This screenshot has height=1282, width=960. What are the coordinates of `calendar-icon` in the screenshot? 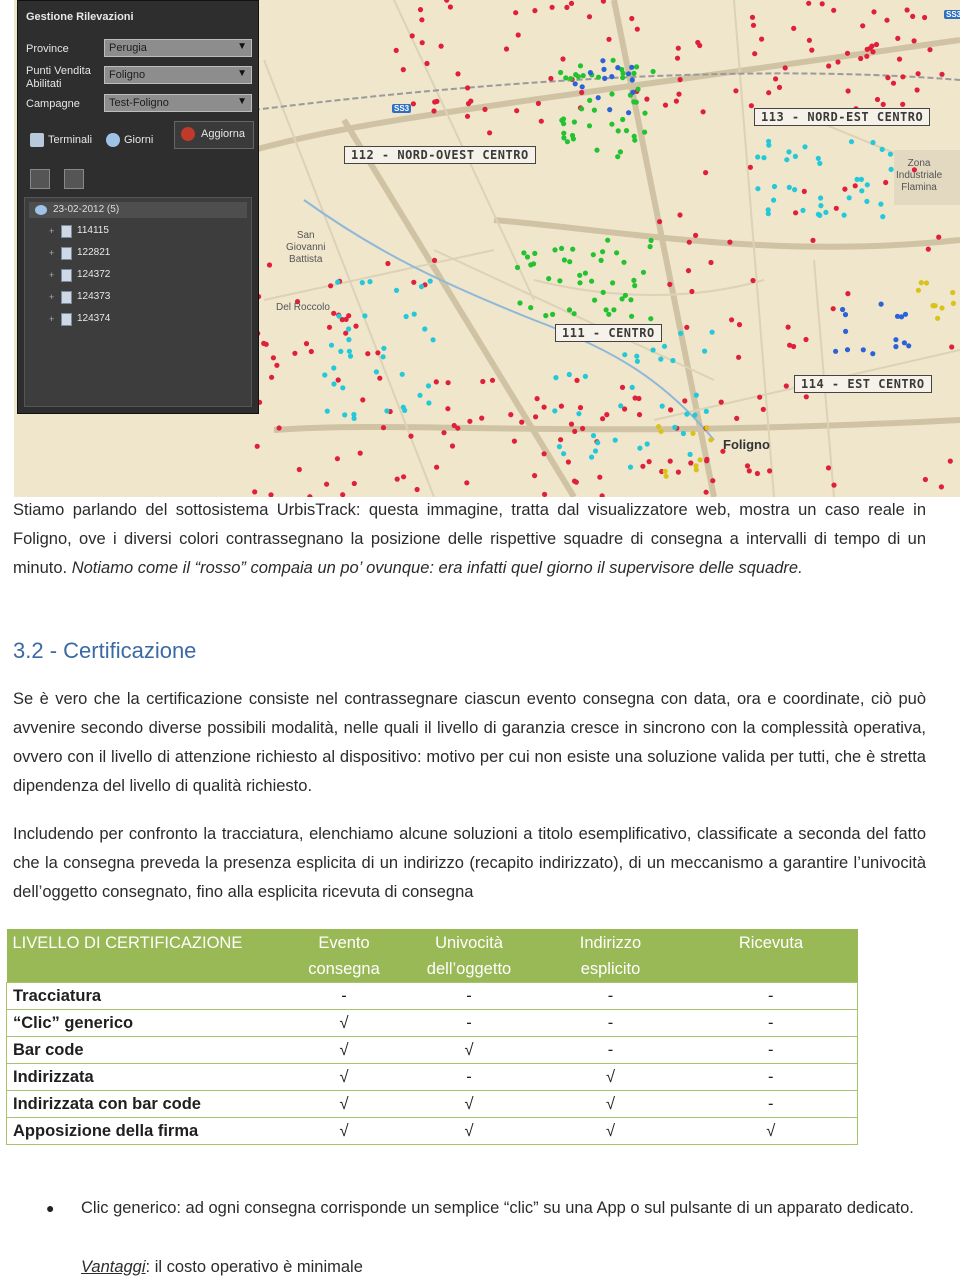 It's located at (113, 140).